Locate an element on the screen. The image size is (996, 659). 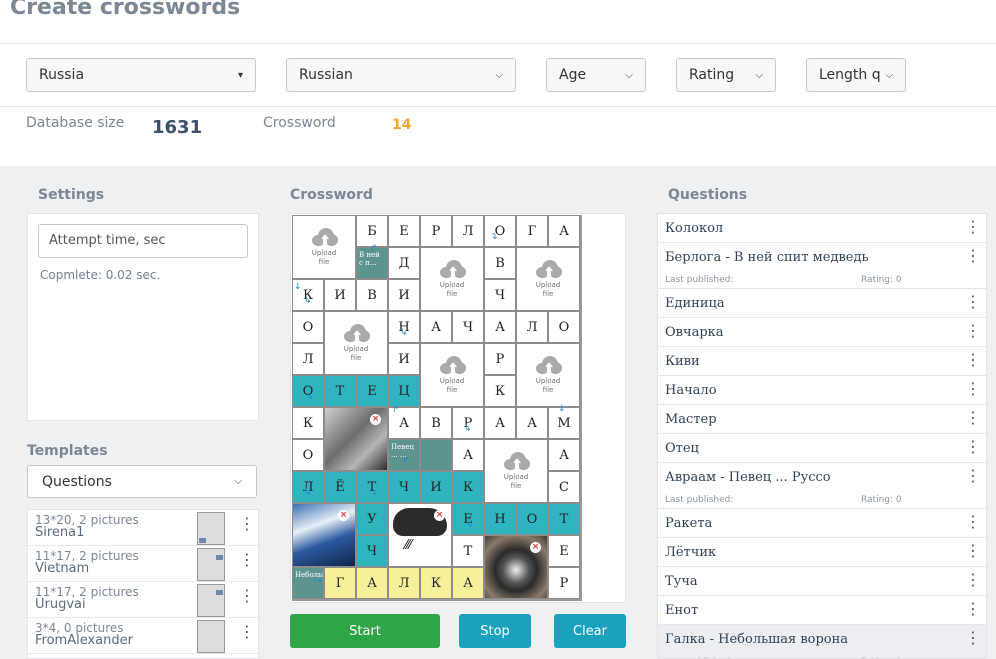
template-item: 3*4, 0 pictures FromAlexander ⋮ is located at coordinates (143, 636).